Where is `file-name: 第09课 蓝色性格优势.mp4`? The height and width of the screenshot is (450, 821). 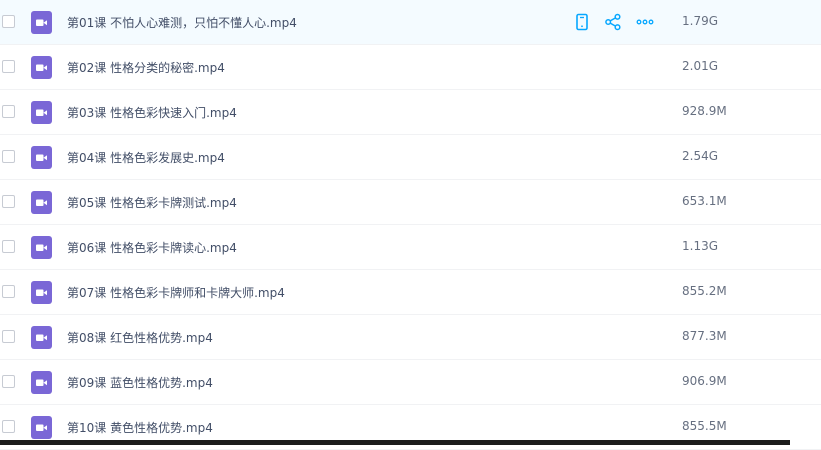
file-name: 第09课 蓝色性格优势.mp4 is located at coordinates (140, 382).